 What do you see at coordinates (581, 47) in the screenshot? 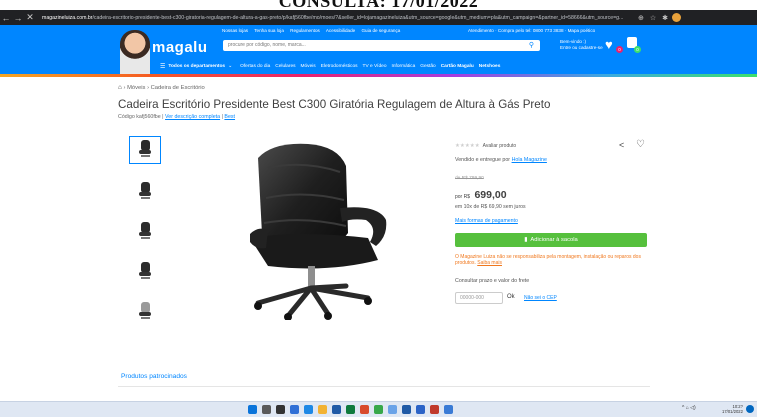
I see `login-text: Entre ou cadastre-se` at bounding box center [581, 47].